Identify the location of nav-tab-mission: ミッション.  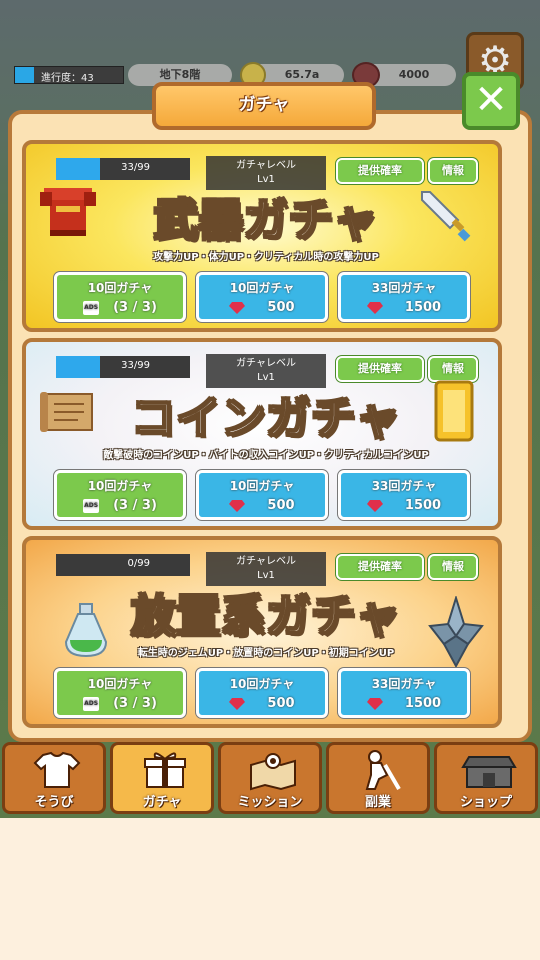
(270, 778).